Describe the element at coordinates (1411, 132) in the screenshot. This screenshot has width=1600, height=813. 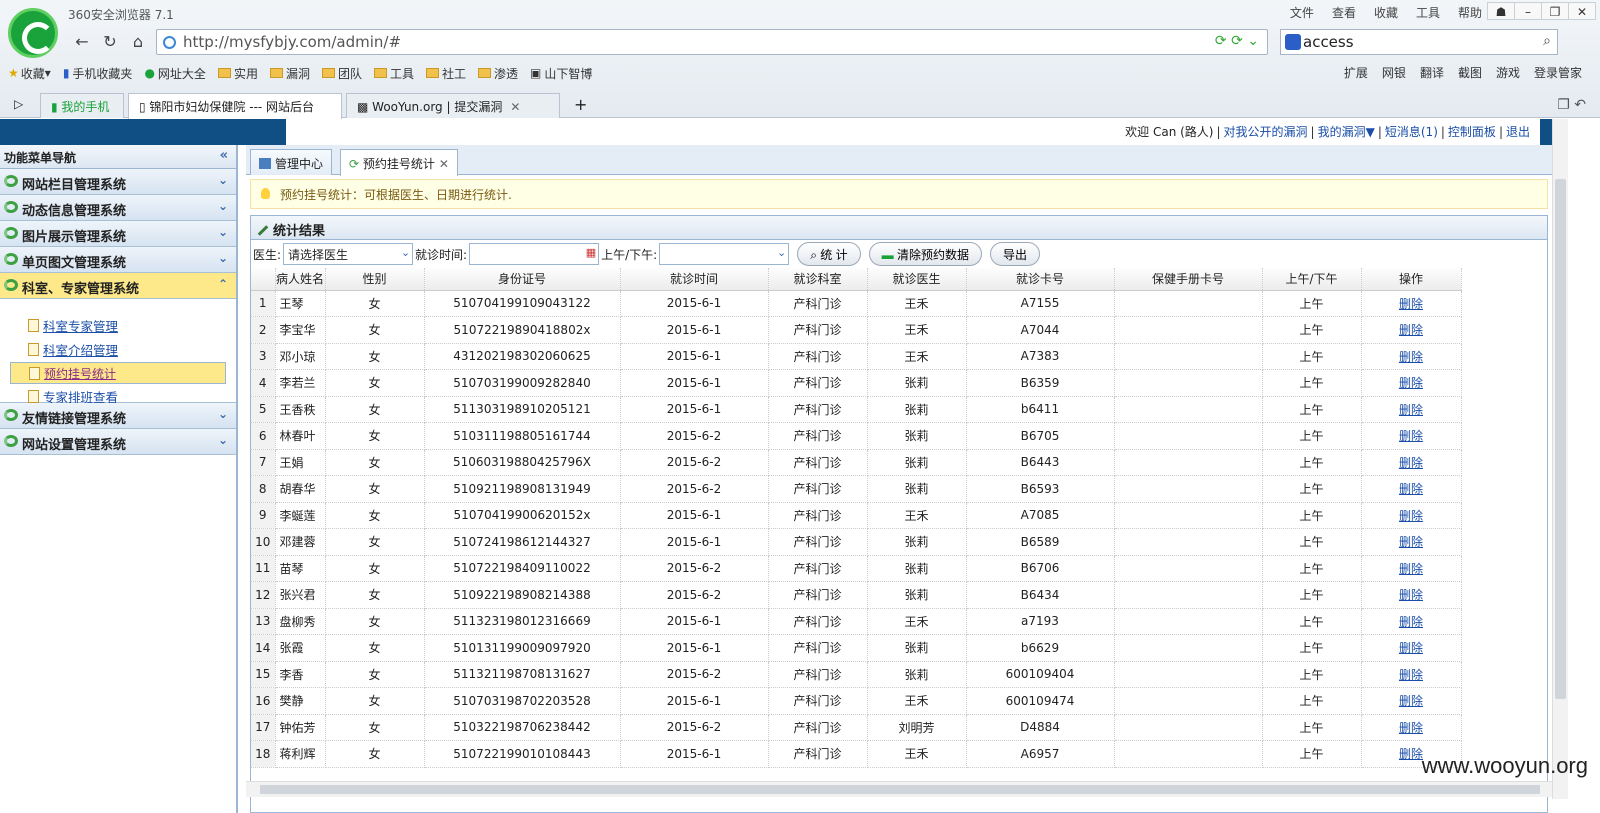
I see `messages-link: 短消息(1)` at that location.